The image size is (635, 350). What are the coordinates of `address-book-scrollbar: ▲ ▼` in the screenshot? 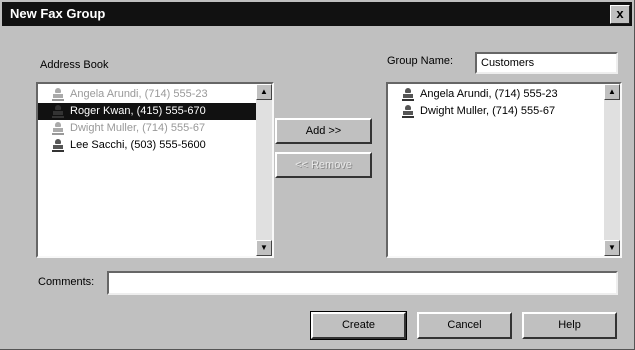 It's located at (264, 170).